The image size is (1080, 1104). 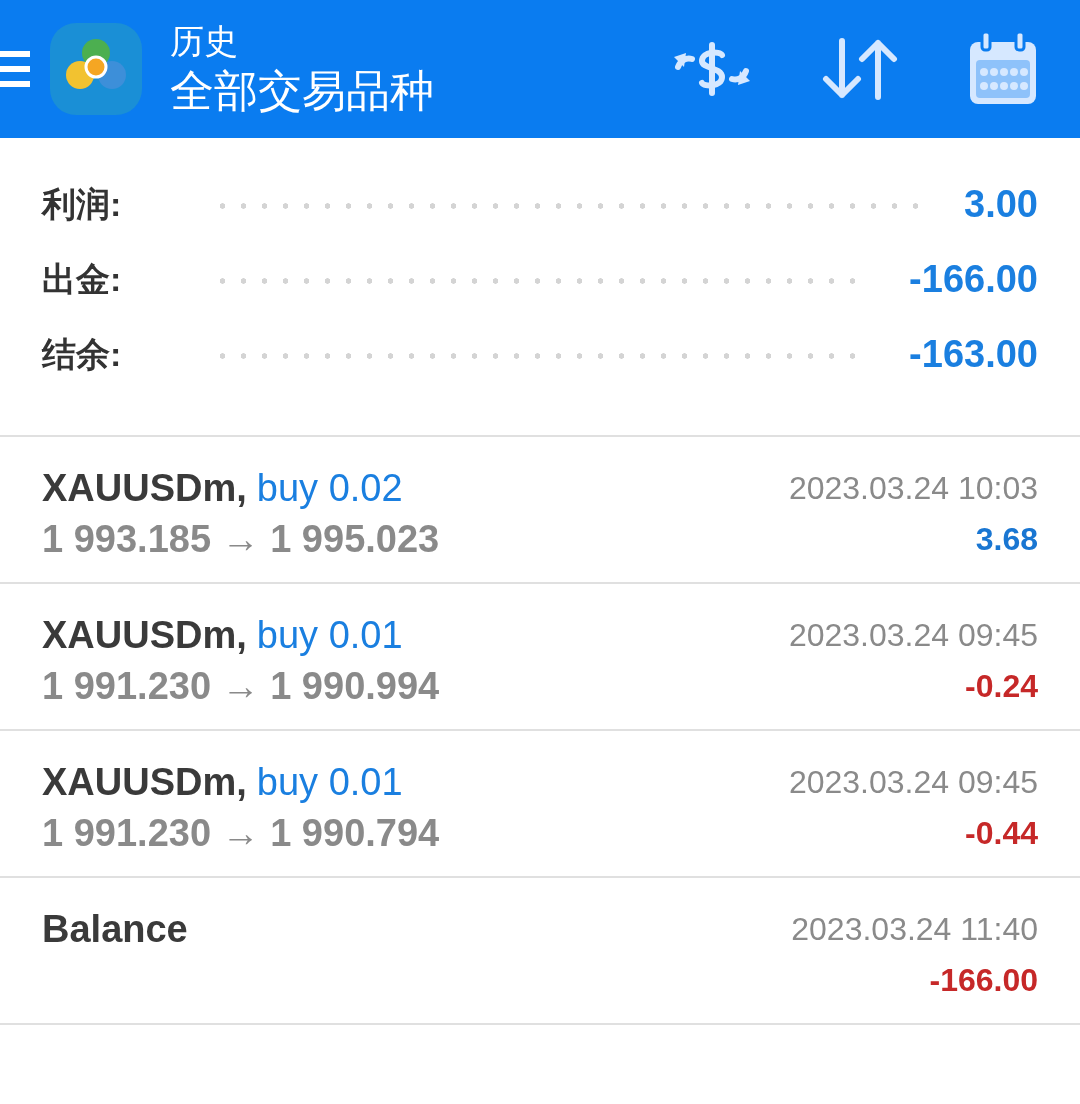 I want to click on deal-row: Balance 2023.03.24 11:40 -166.00, so click(x=540, y=951).